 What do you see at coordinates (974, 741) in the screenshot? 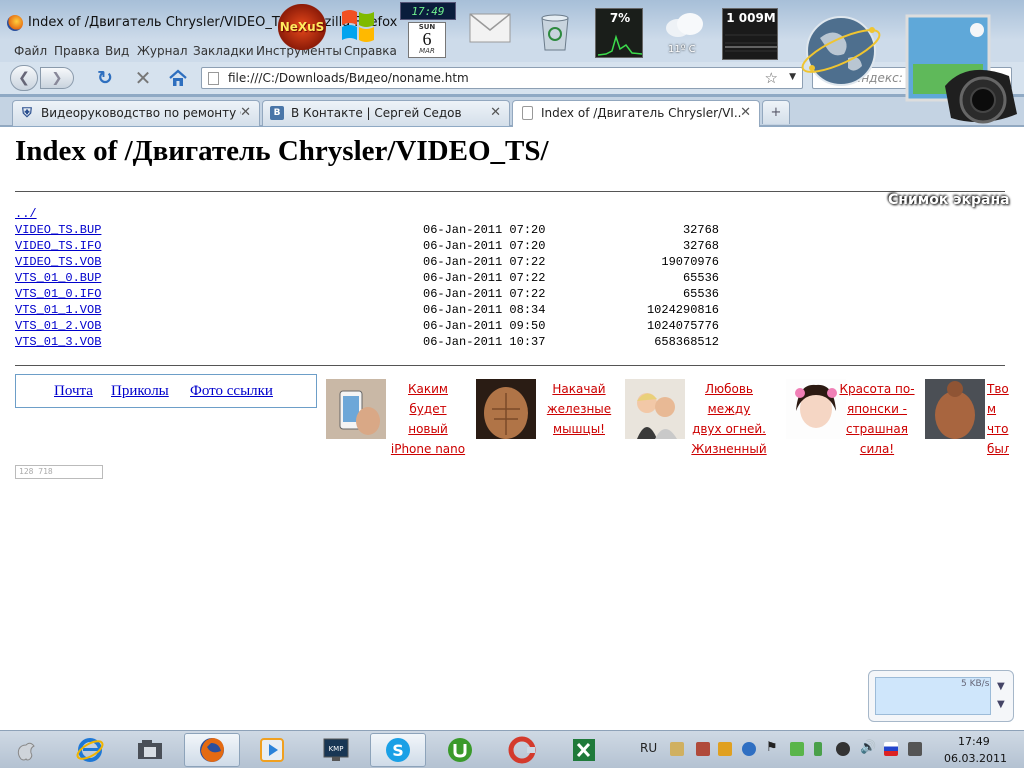
I see `taskbar-clock-time: 17:49` at bounding box center [974, 741].